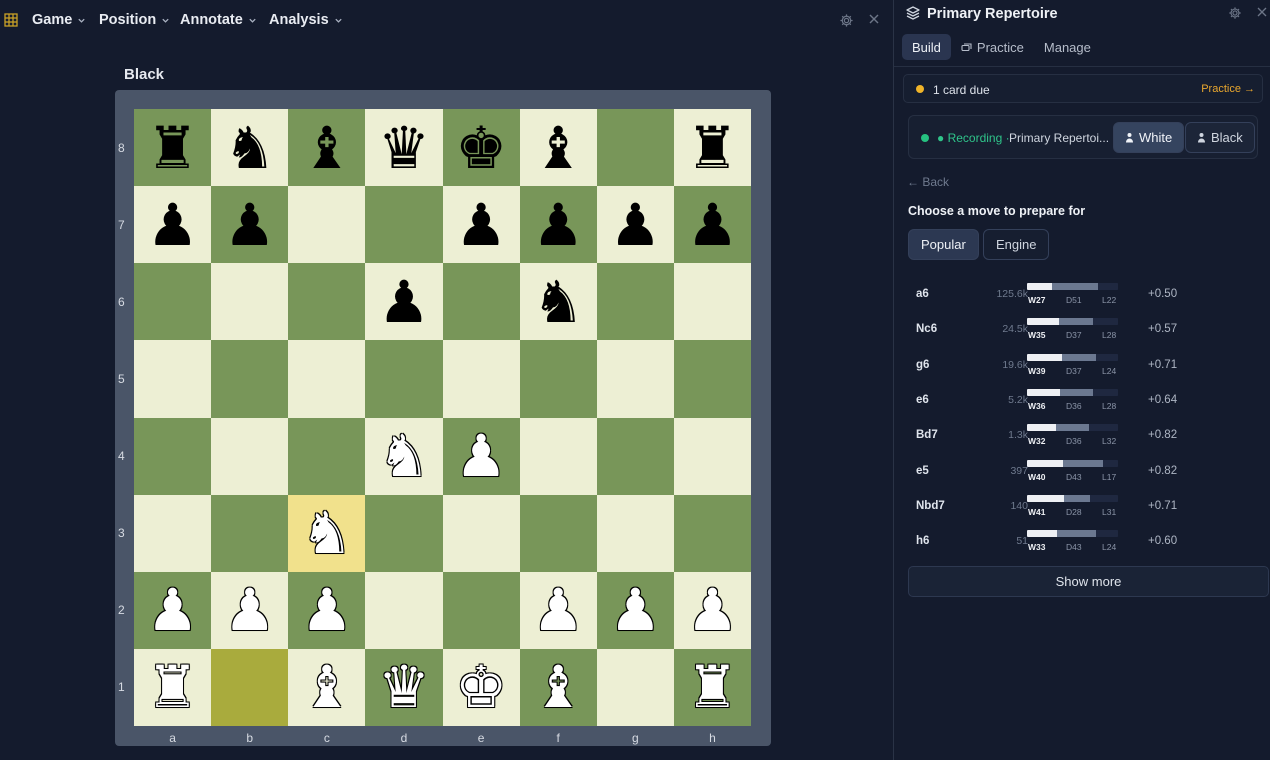  What do you see at coordinates (558, 456) in the screenshot?
I see `square-f4` at bounding box center [558, 456].